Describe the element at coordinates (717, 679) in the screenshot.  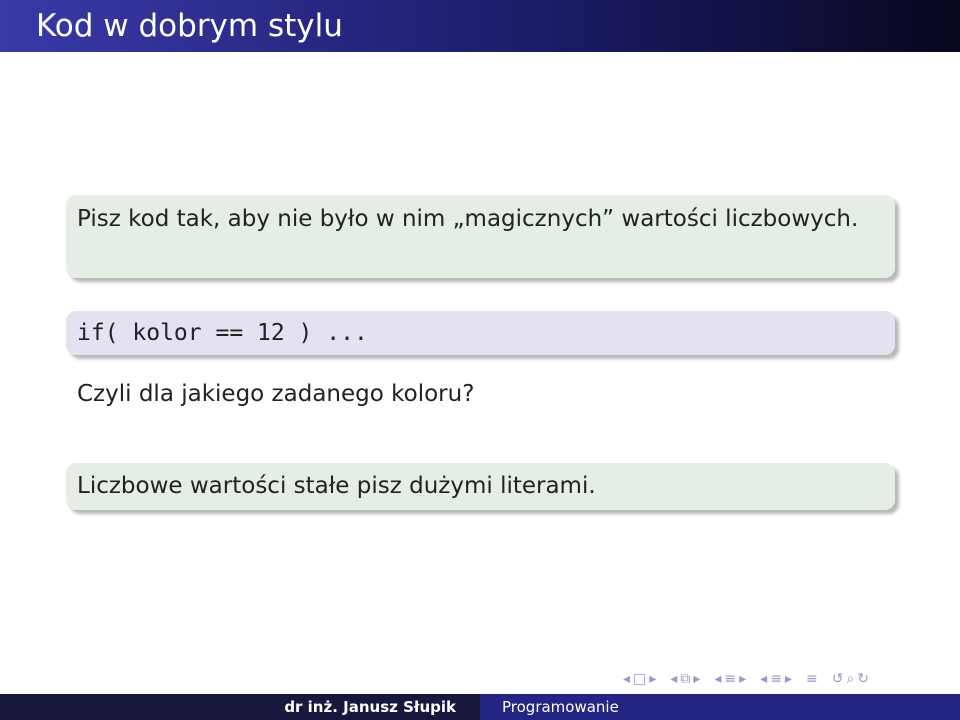
I see `nav-prev-section-icon: ◂` at that location.